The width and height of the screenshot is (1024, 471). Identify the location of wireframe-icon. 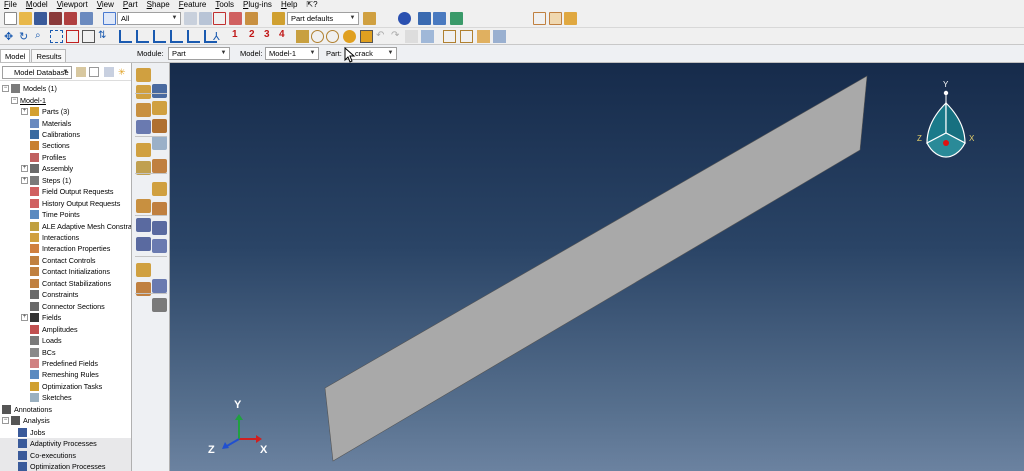
(424, 18).